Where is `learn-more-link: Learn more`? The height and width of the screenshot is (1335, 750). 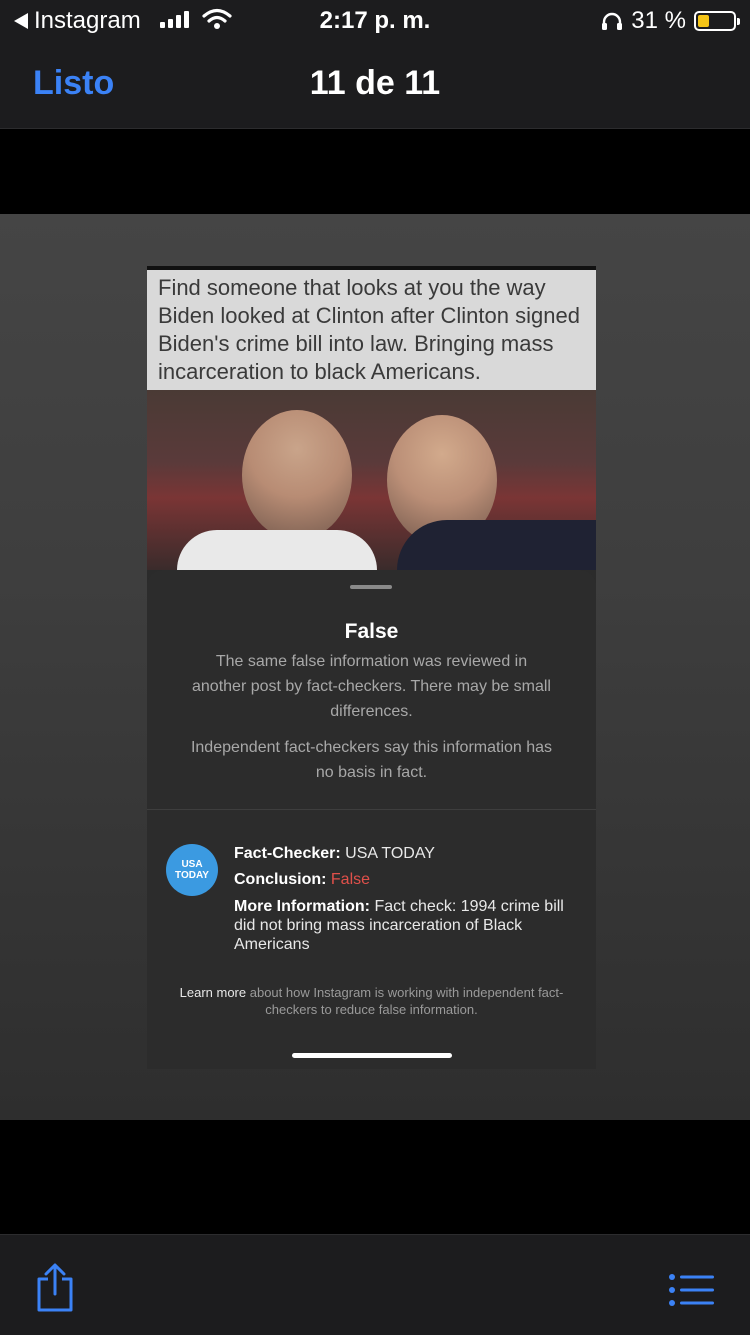 learn-more-link: Learn more is located at coordinates (213, 992).